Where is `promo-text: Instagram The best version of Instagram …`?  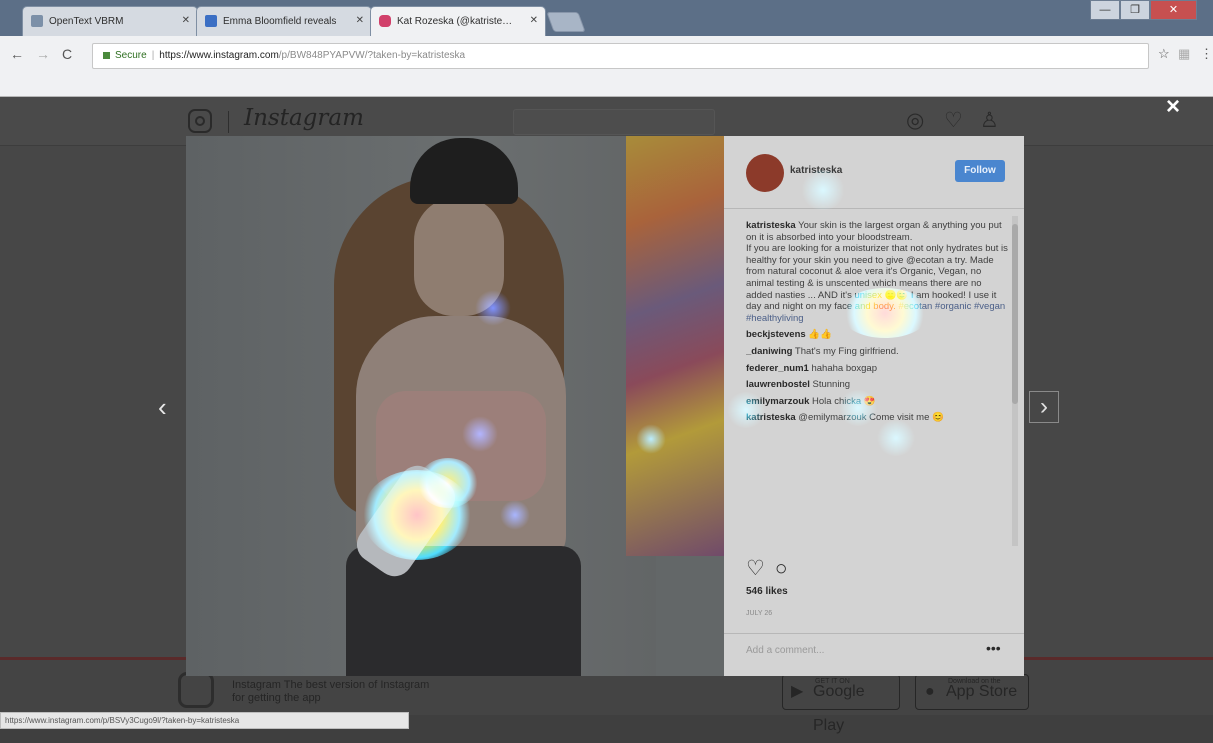 promo-text: Instagram The best version of Instagram … is located at coordinates (331, 691).